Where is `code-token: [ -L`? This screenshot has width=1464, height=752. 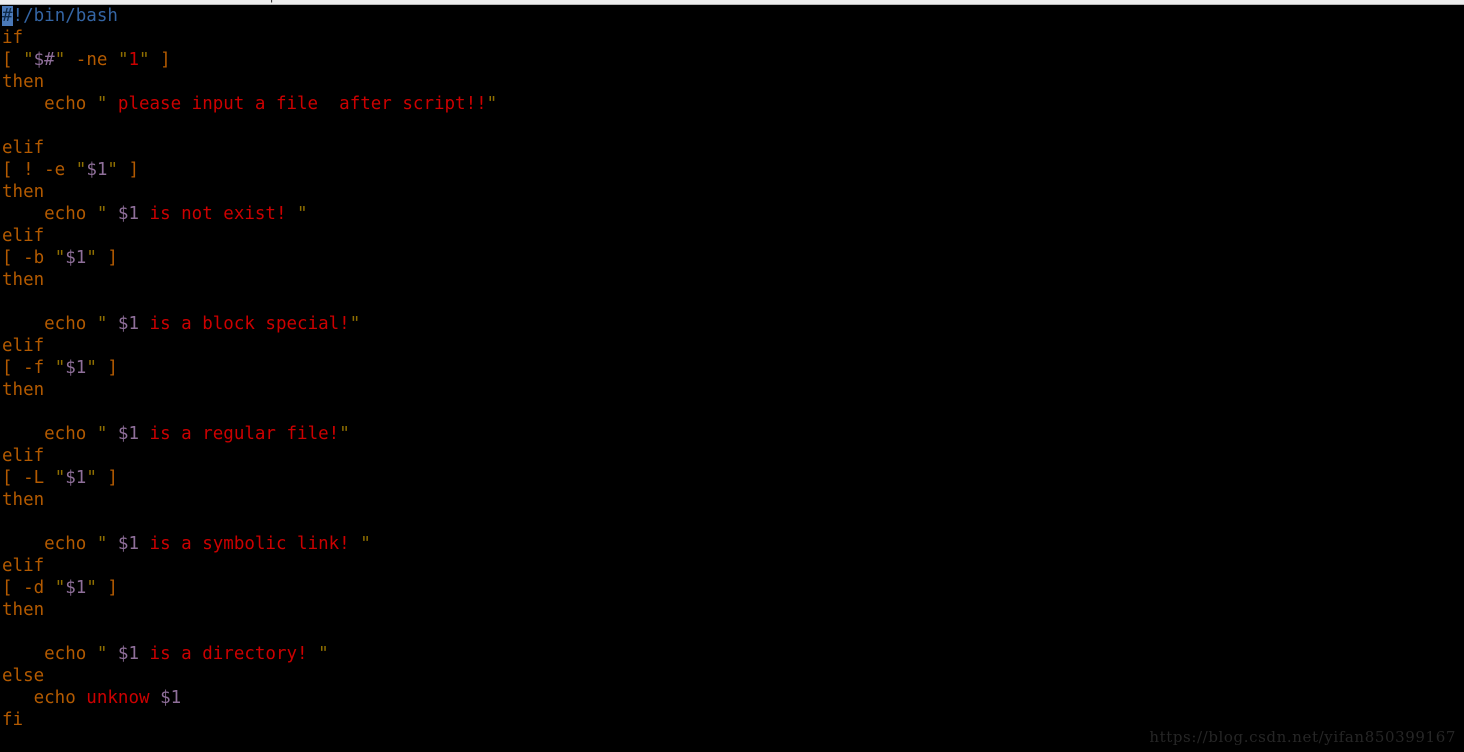
code-token: [ -L is located at coordinates (28, 478).